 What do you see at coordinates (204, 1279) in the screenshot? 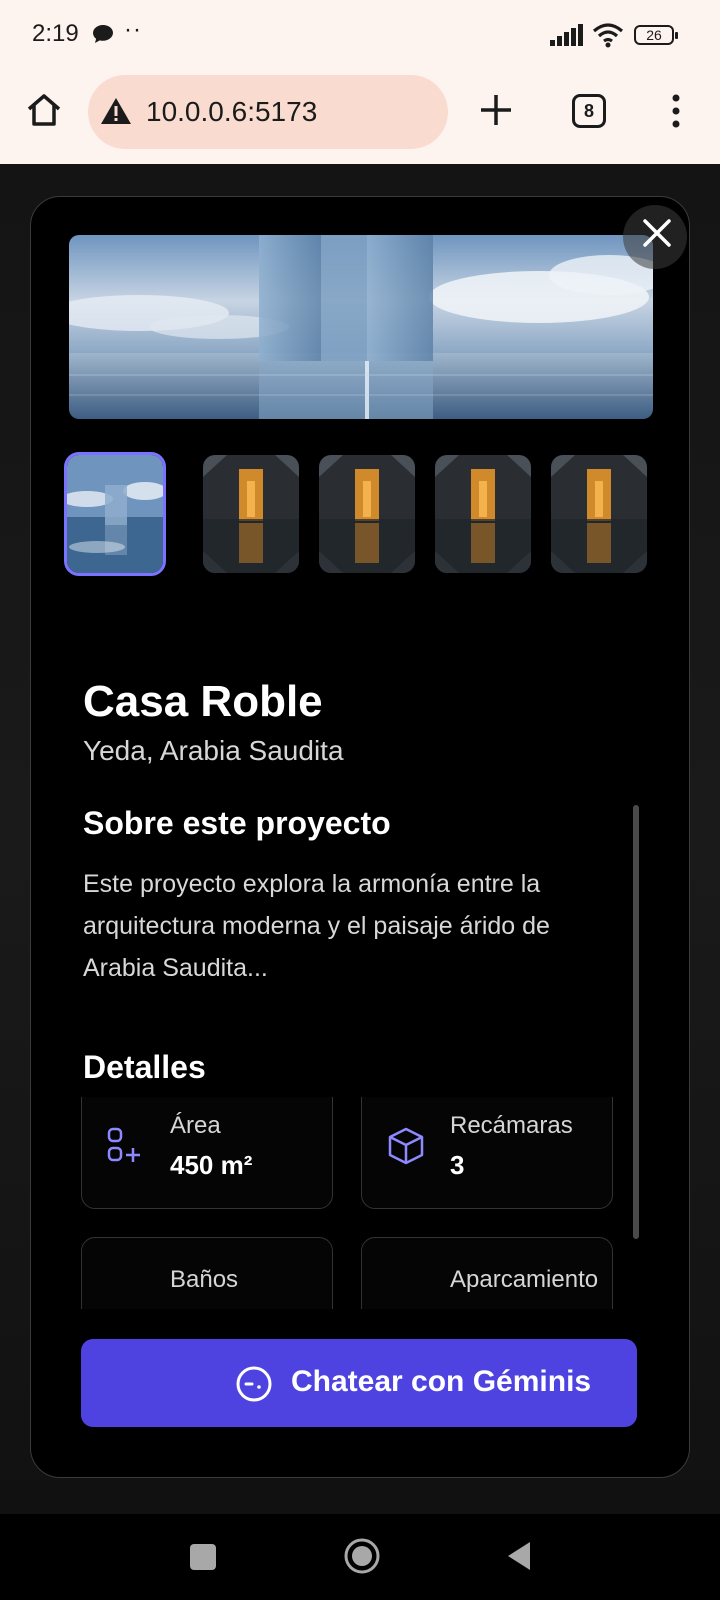
I see `detail-label: Baños` at bounding box center [204, 1279].